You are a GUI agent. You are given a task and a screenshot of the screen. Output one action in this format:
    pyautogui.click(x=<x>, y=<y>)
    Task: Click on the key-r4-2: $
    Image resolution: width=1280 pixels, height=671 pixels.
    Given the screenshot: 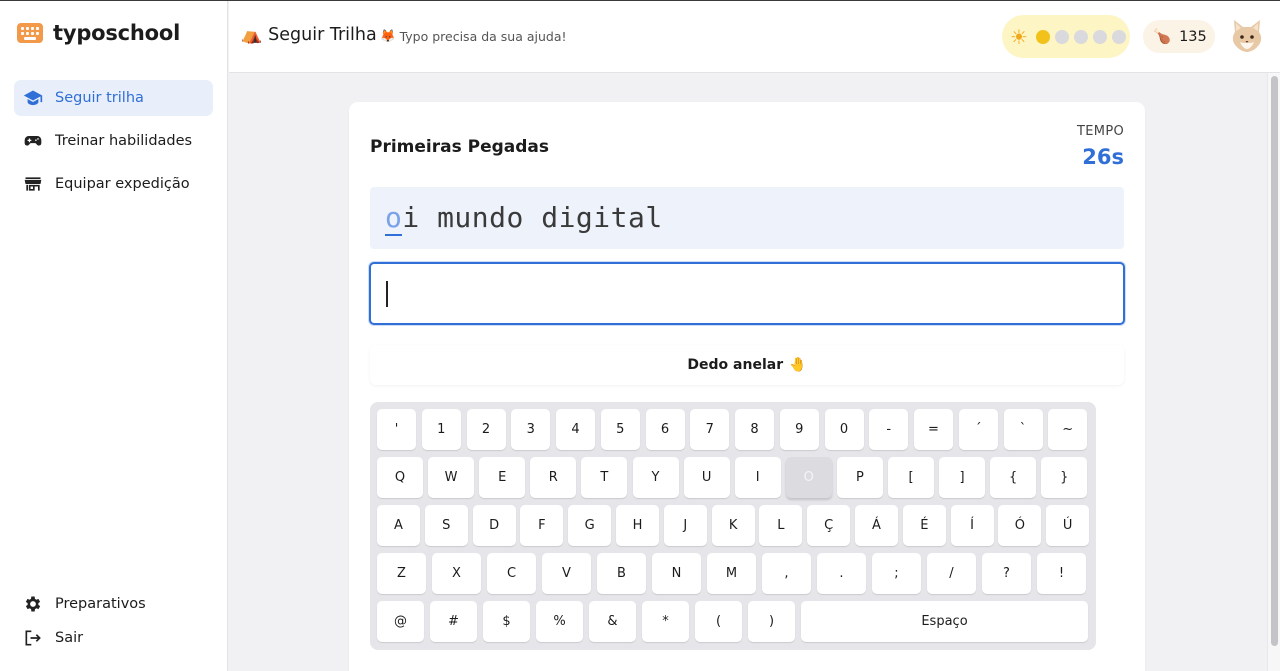 What is the action you would take?
    pyautogui.click(x=506, y=621)
    